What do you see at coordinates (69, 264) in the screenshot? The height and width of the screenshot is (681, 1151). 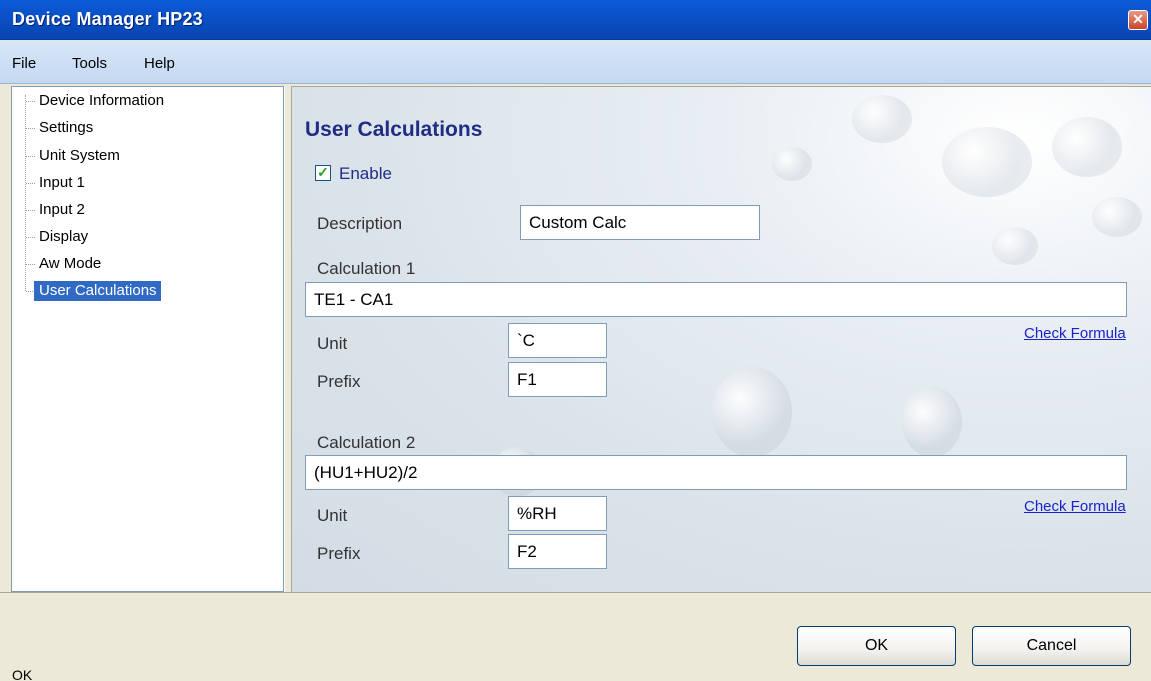 I see `tree-item-aw-mode: Aw Mode` at bounding box center [69, 264].